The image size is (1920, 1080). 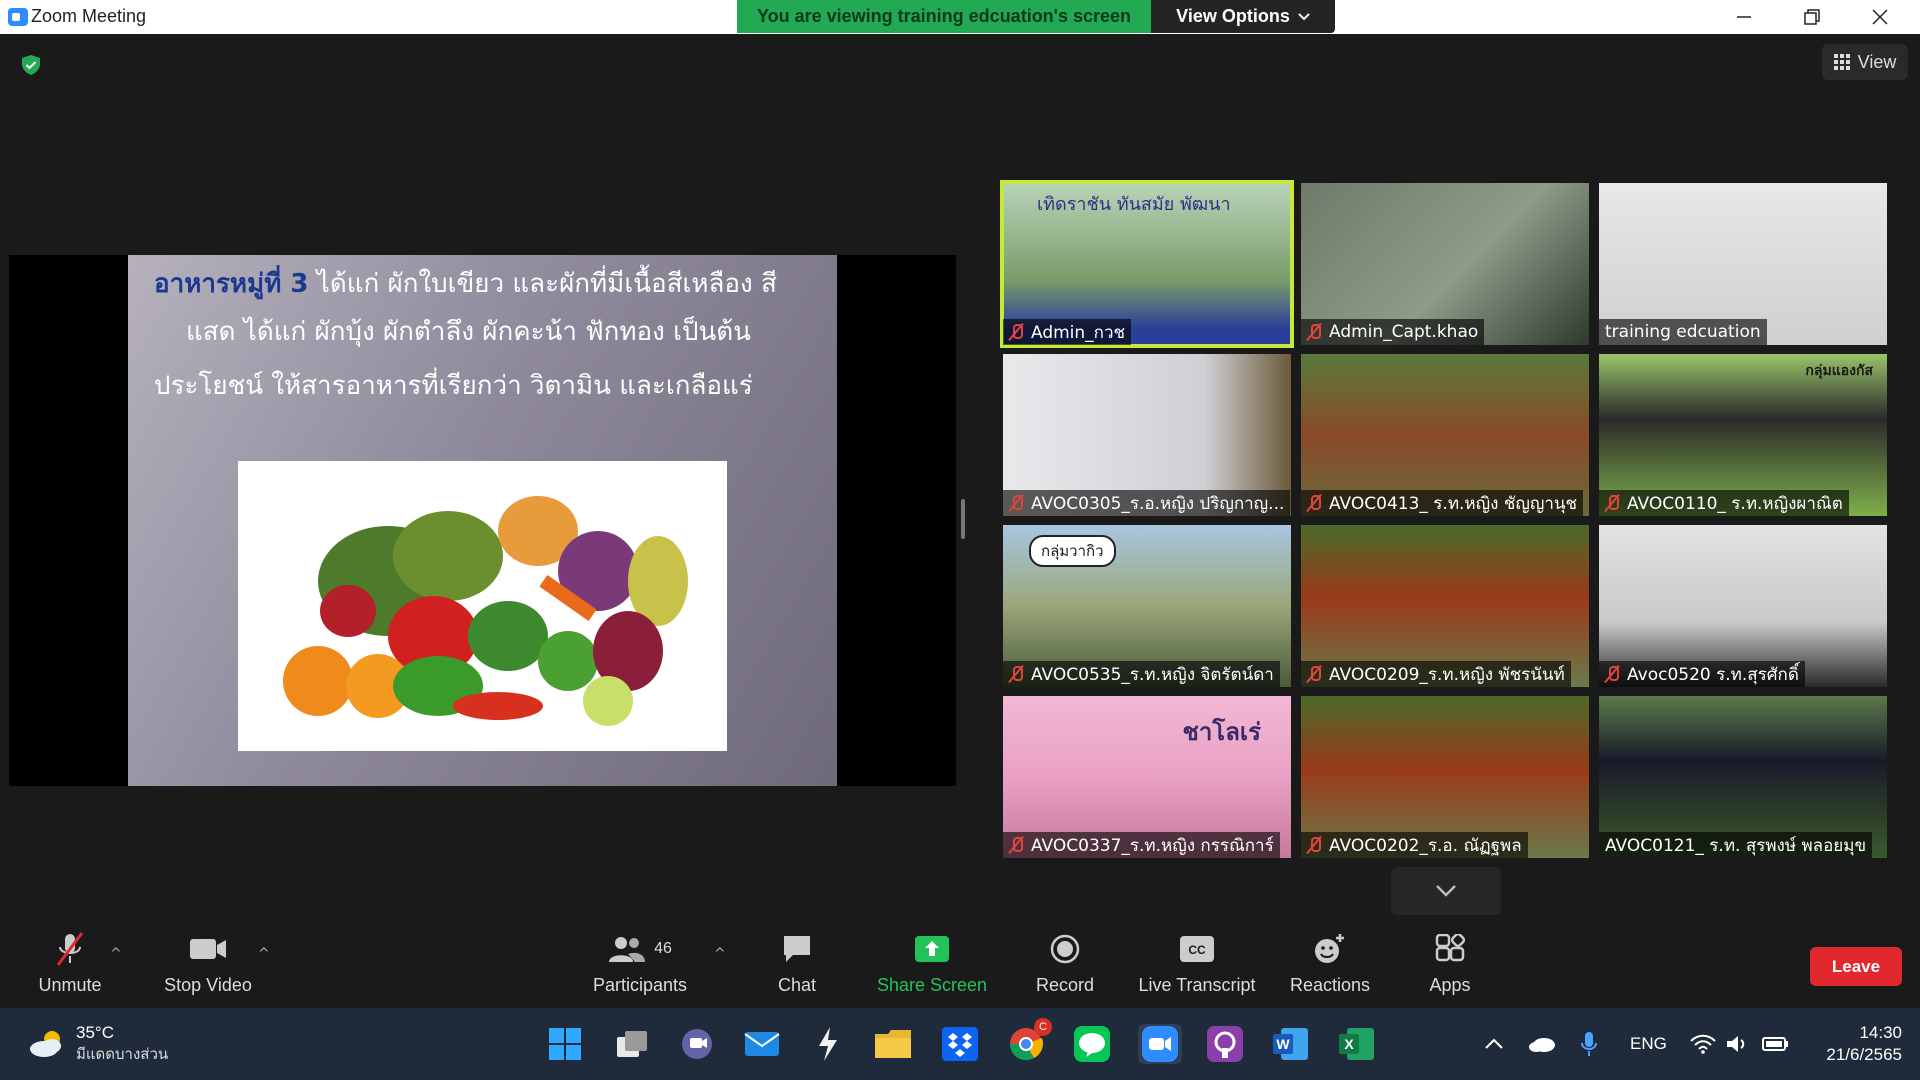 I want to click on share-screen-icon, so click(x=932, y=948).